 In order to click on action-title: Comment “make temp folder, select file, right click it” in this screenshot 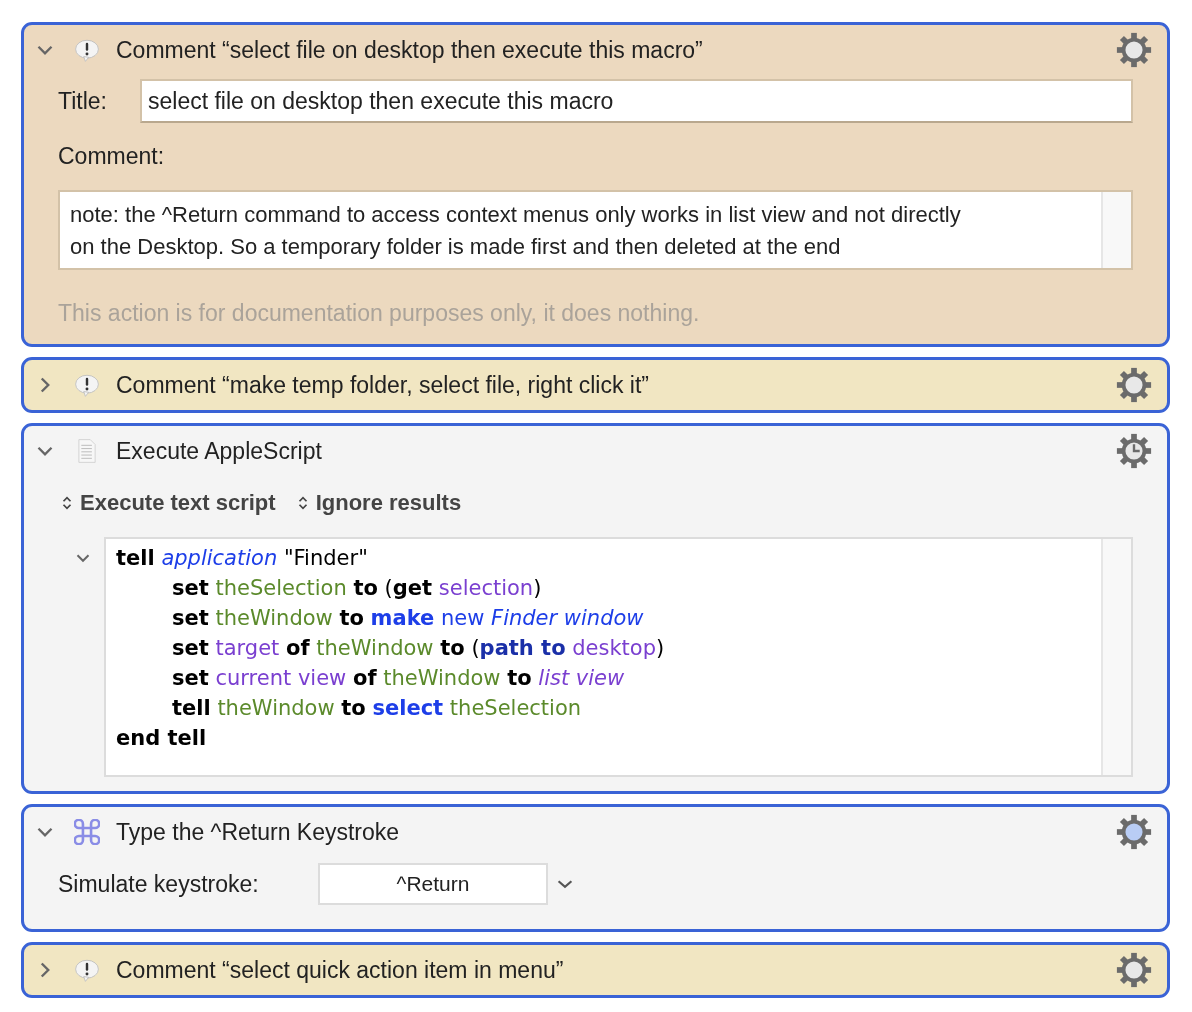, I will do `click(383, 385)`.